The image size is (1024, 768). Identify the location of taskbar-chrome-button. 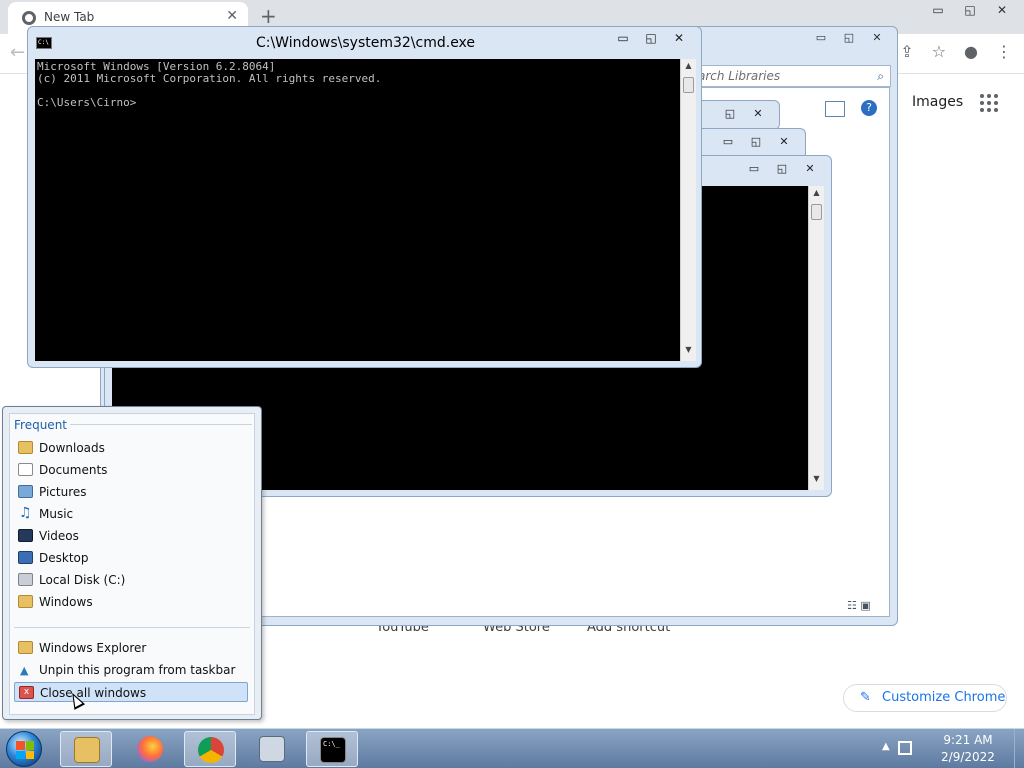
(210, 749).